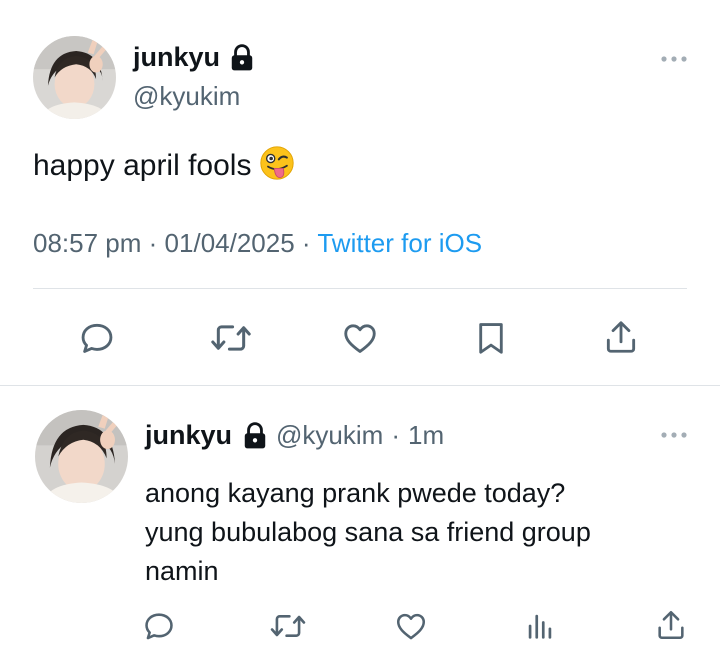 This screenshot has width=720, height=667. I want to click on share-button, so click(621, 337).